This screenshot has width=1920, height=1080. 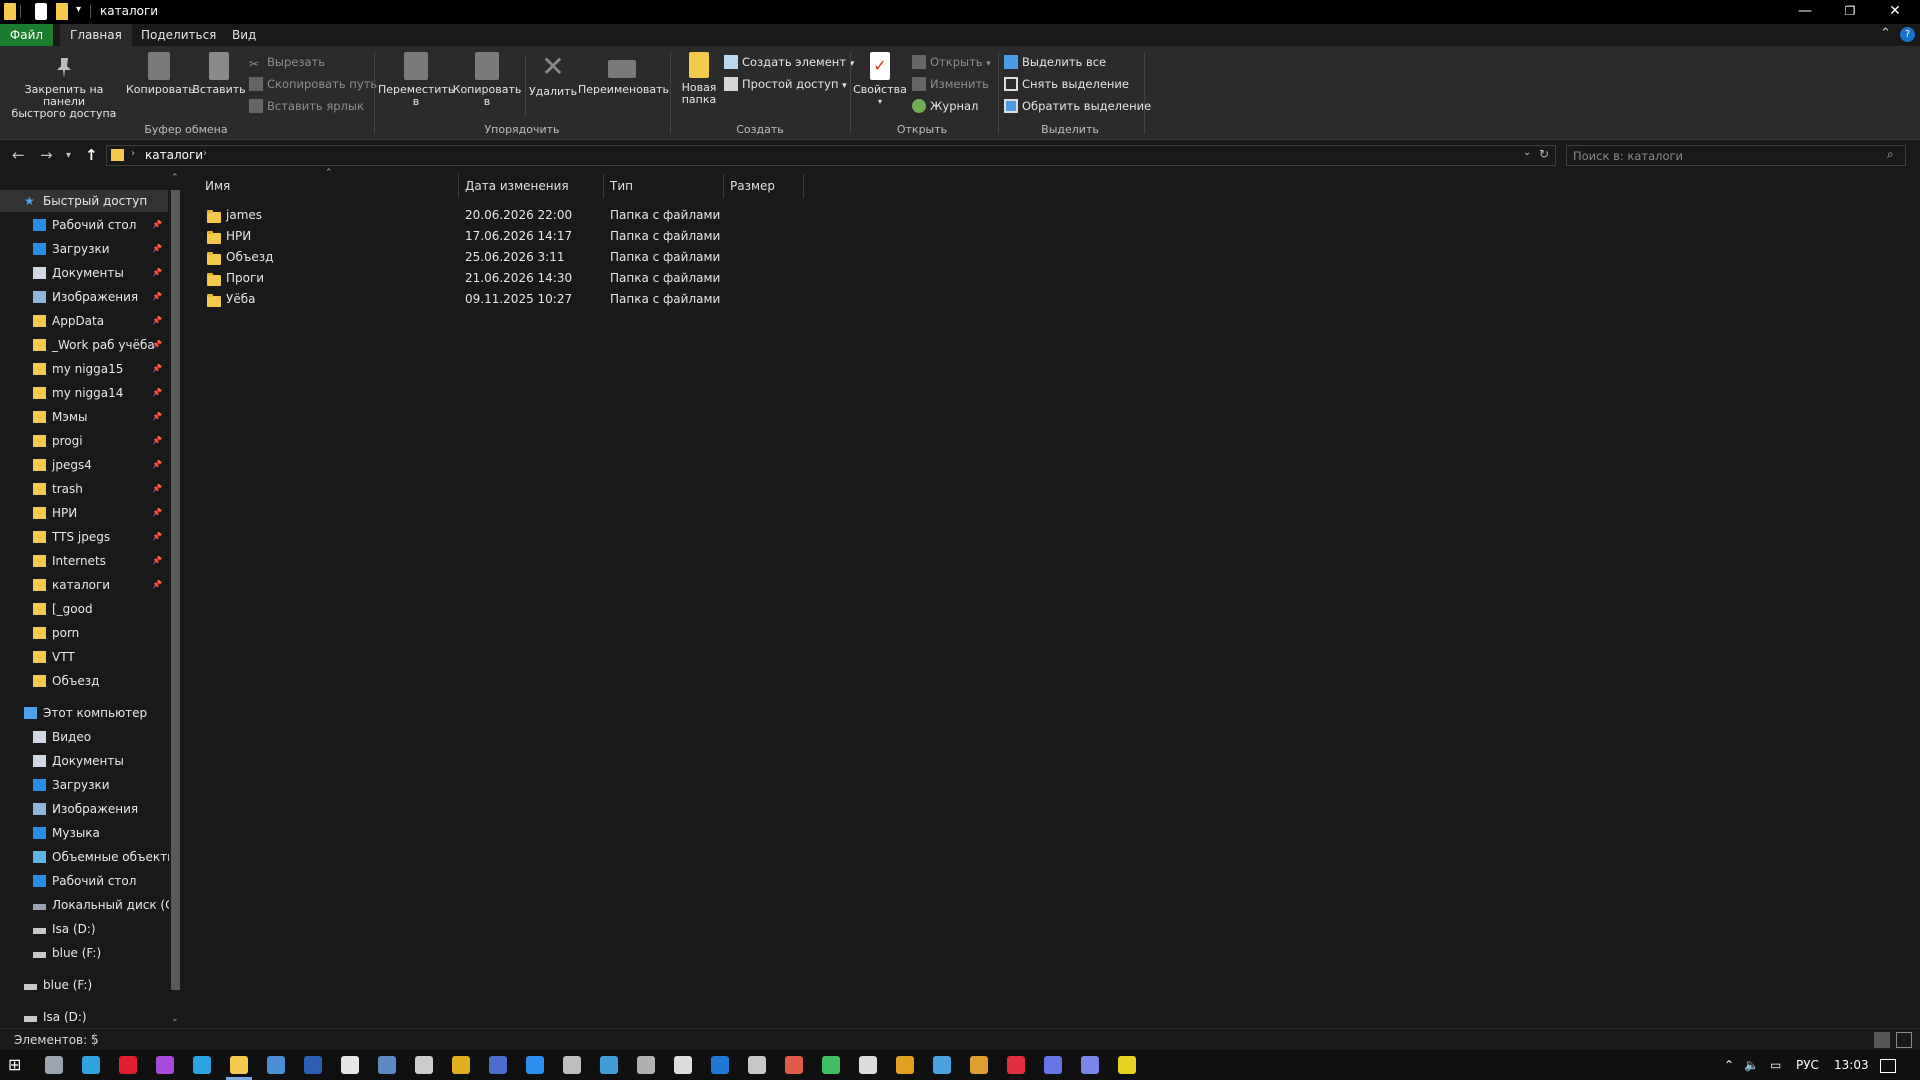 I want to click on new-folder-button: Новая папка, so click(x=699, y=78).